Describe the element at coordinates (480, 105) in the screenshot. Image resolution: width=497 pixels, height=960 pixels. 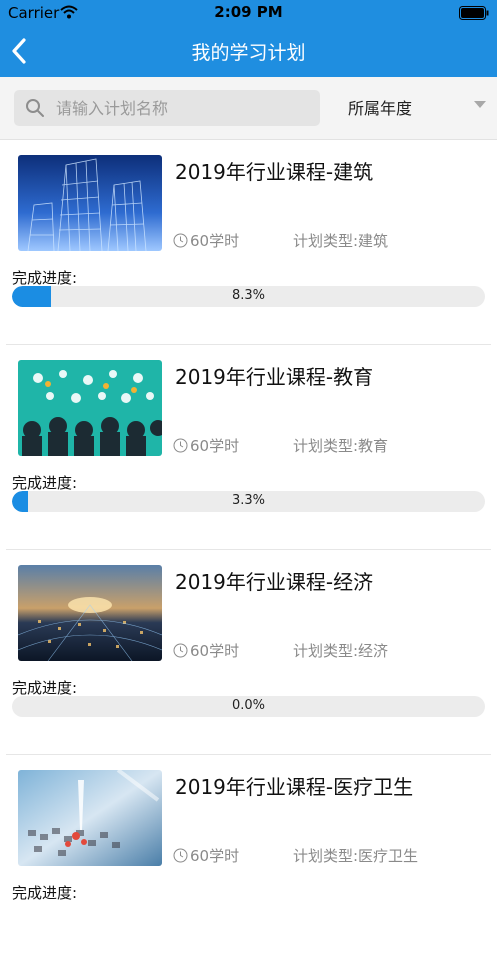
I see `dropdown-arrow-icon` at that location.